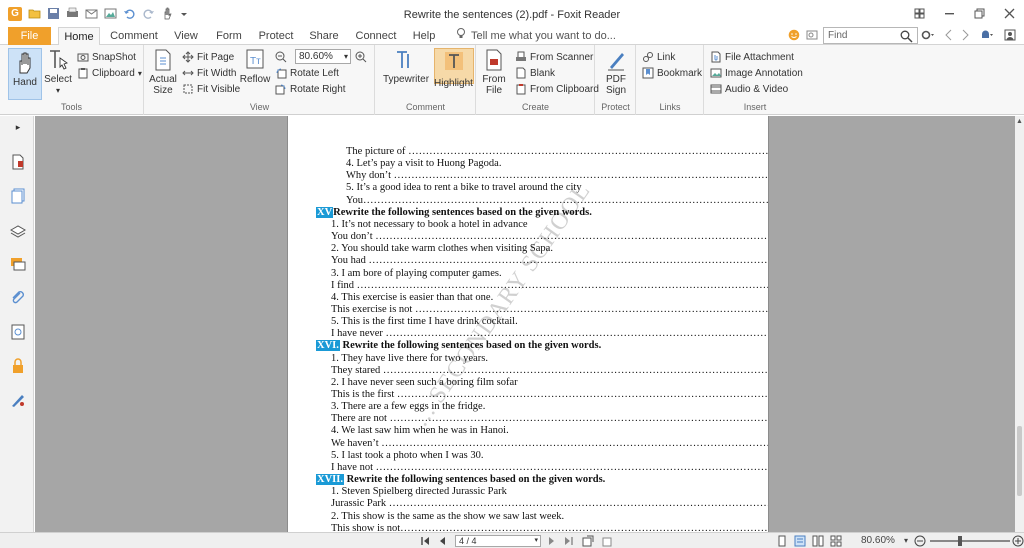 This screenshot has height=548, width=1024. What do you see at coordinates (18, 366) in the screenshot?
I see `lock-icon` at bounding box center [18, 366].